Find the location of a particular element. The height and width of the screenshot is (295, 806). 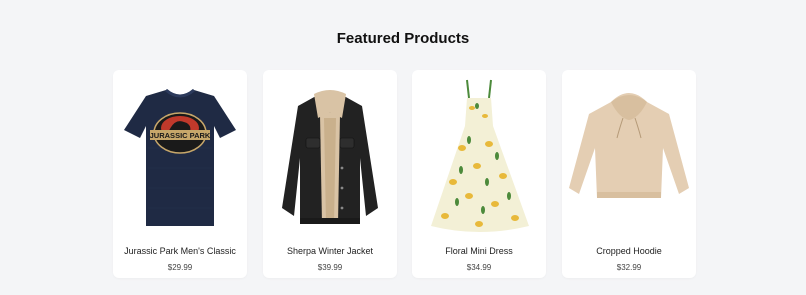

product-card-cropped-hoodie: Cropped Hoodie $32.99 is located at coordinates (629, 174).